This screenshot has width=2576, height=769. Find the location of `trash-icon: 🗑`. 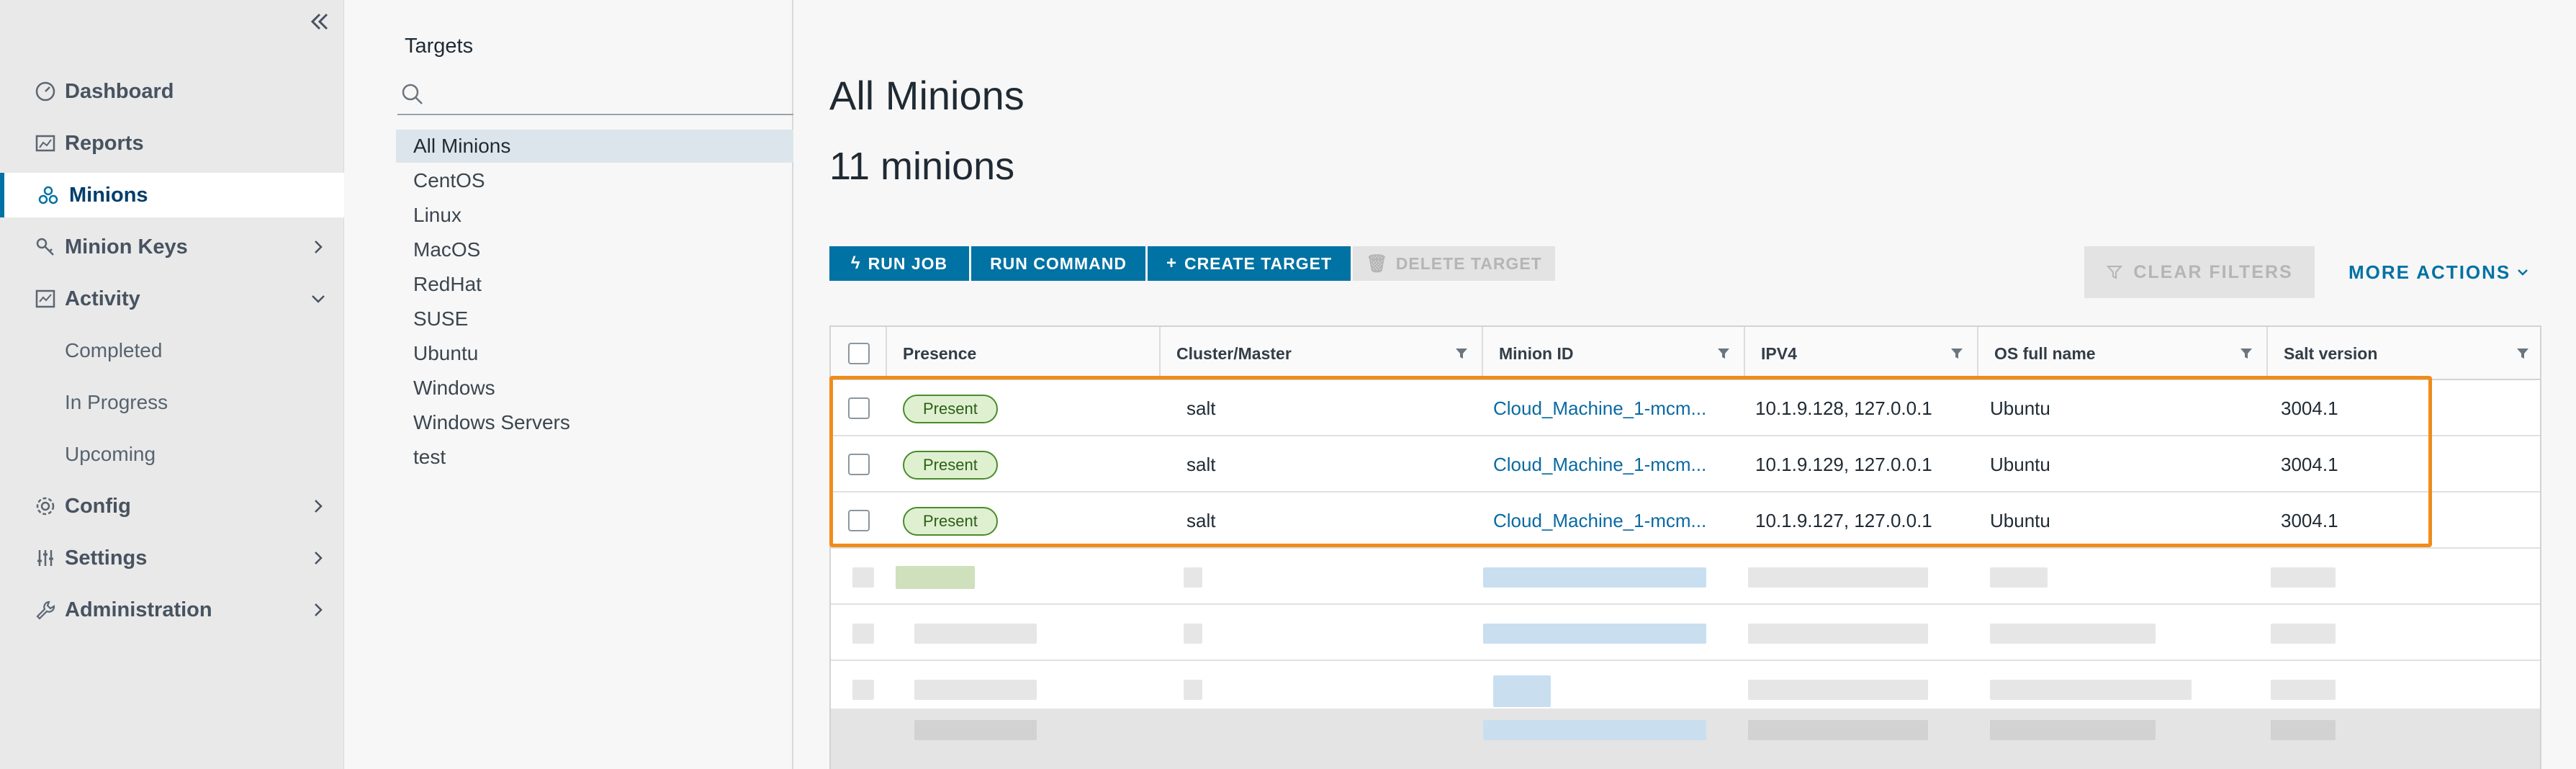

trash-icon: 🗑 is located at coordinates (1377, 263).